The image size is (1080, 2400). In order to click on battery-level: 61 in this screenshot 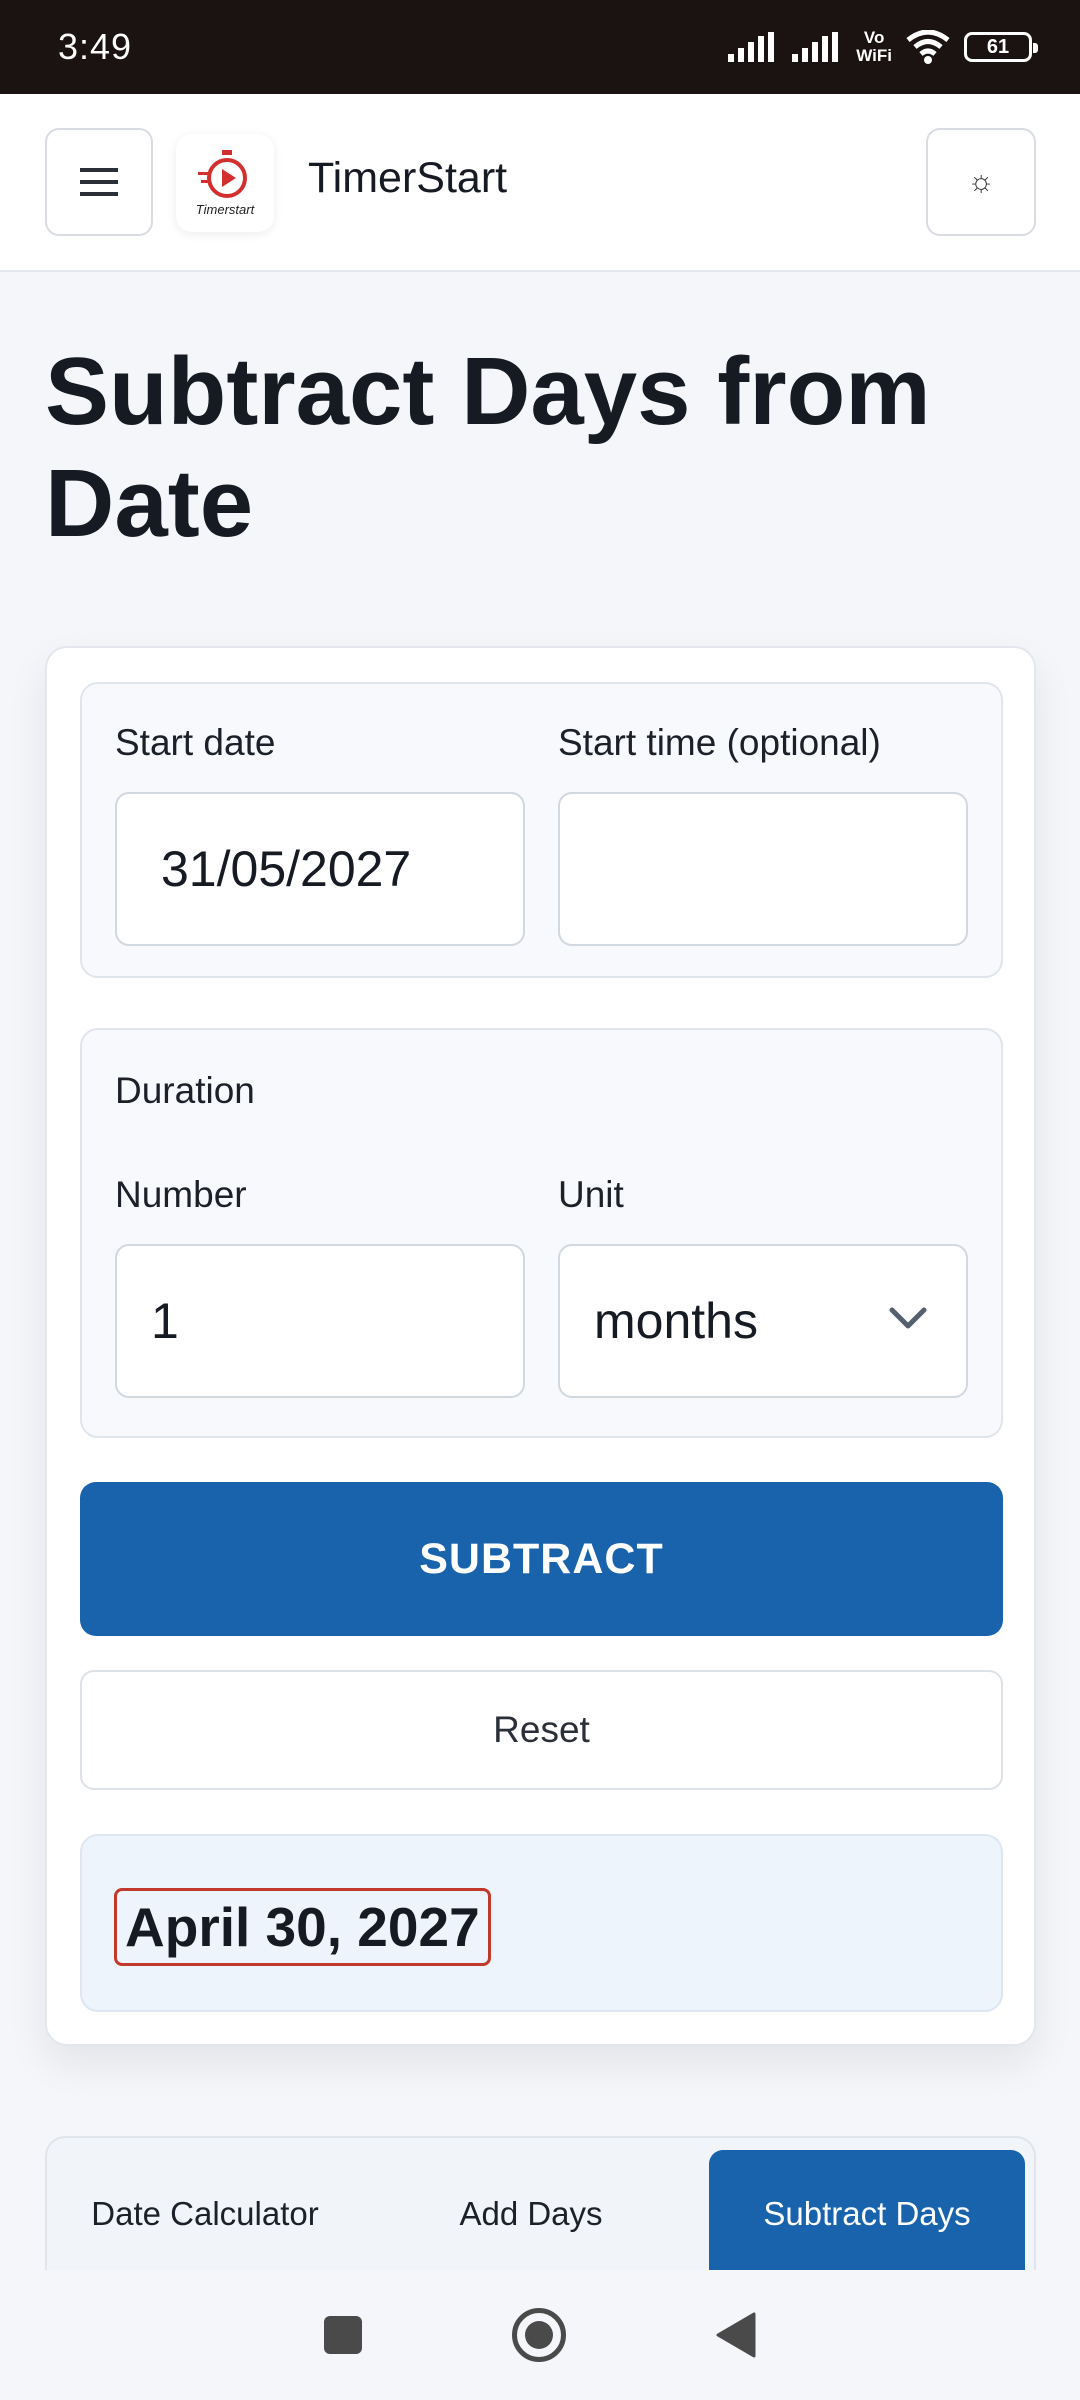, I will do `click(998, 46)`.